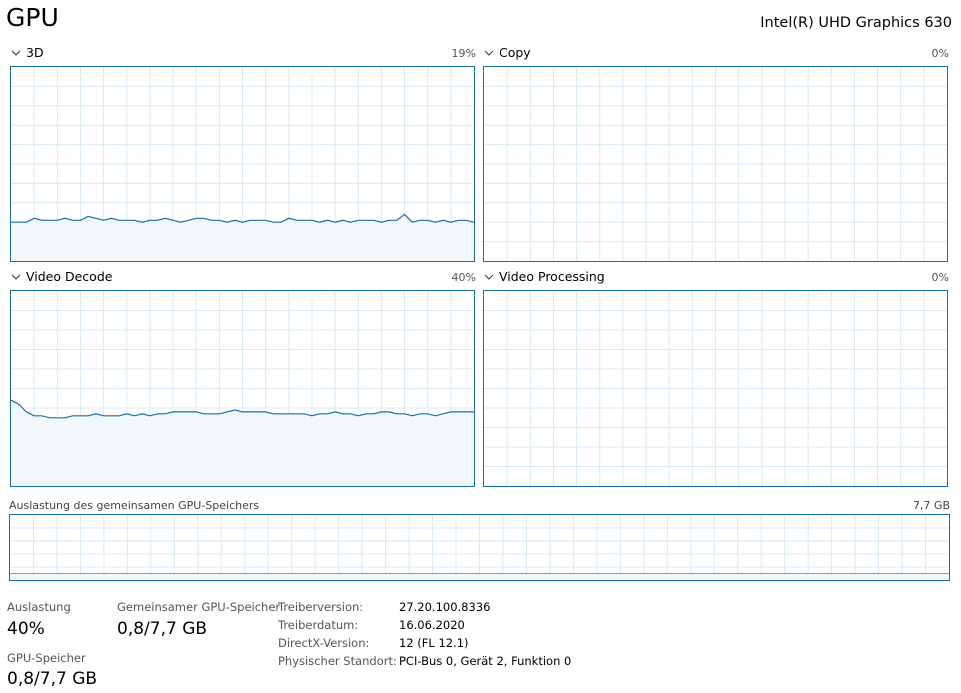  Describe the element at coordinates (69, 276) in the screenshot. I see `graph-video-decode-label: Video Decode` at that location.